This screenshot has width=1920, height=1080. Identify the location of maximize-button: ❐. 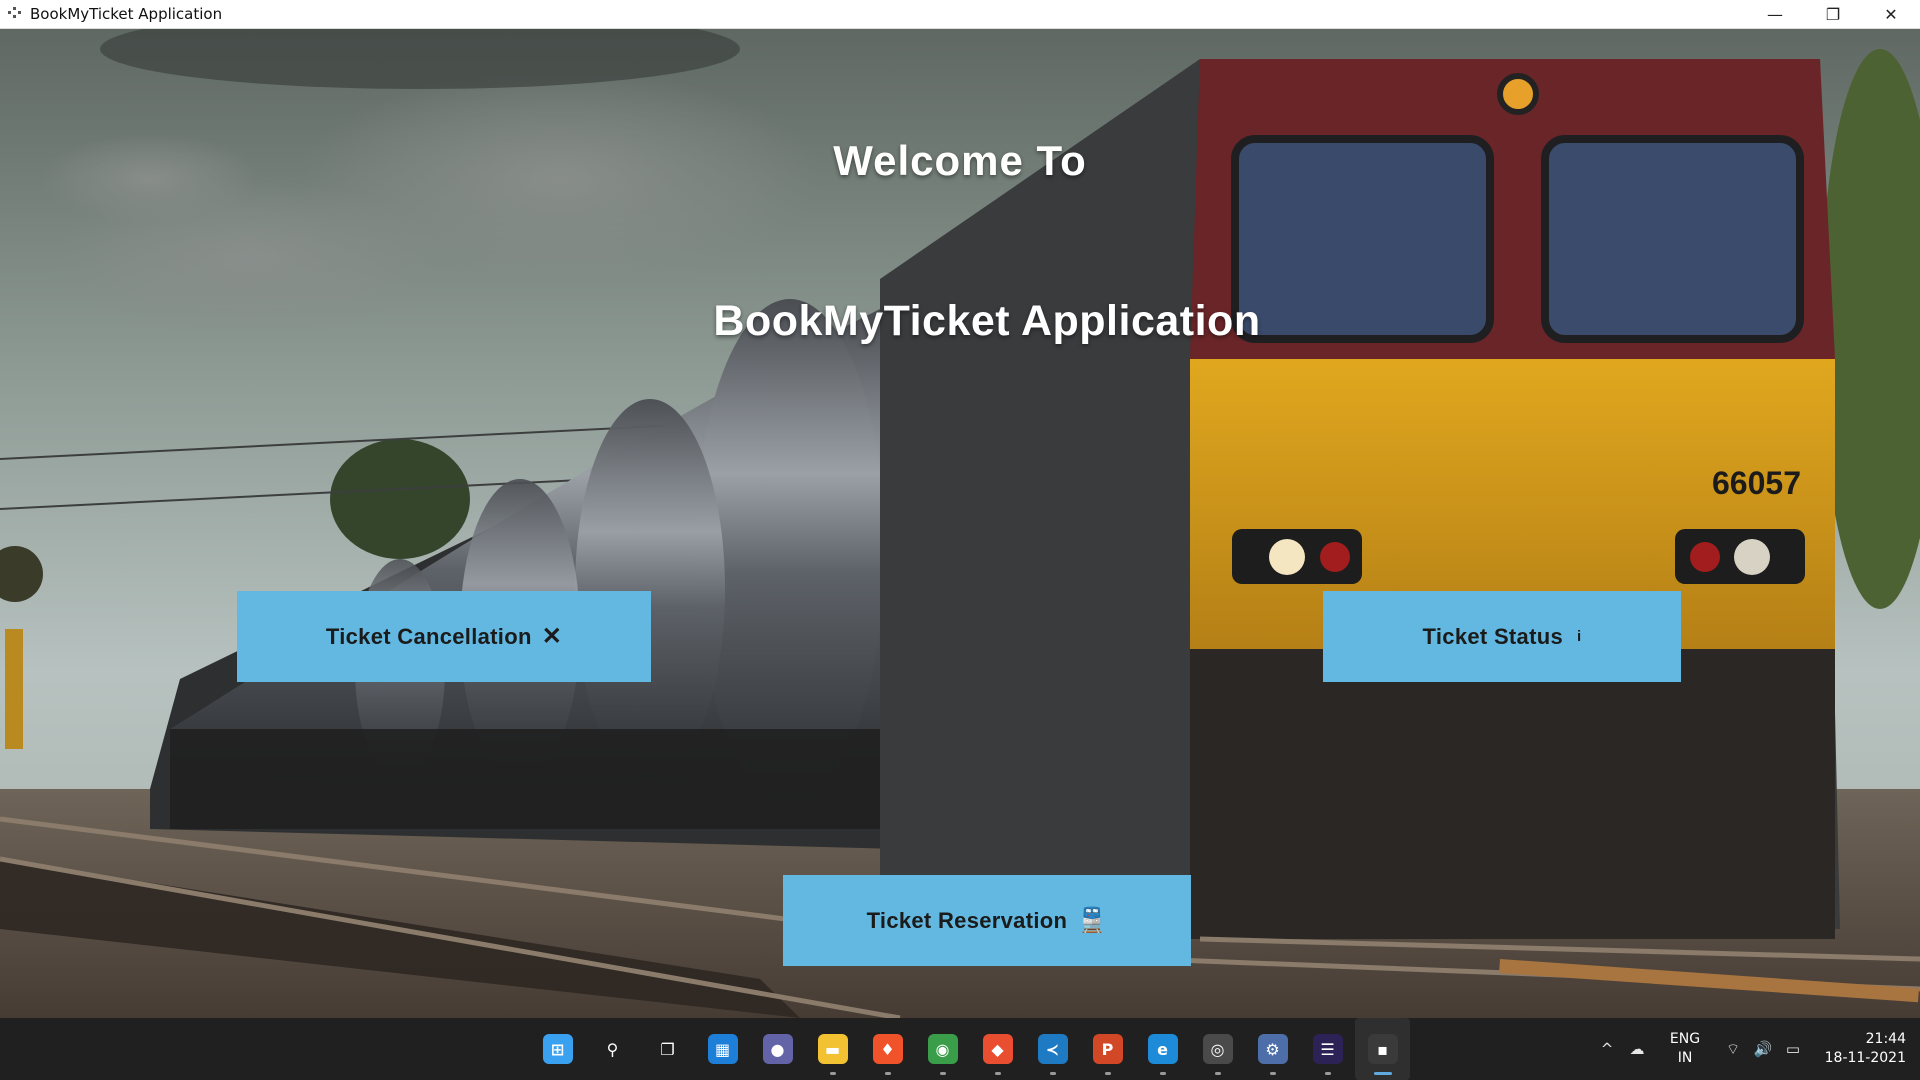
(1833, 14).